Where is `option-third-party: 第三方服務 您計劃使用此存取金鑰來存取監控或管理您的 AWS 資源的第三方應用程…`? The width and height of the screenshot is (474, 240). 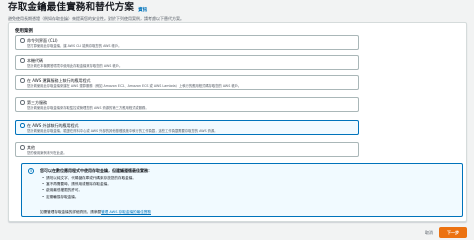 option-third-party: 第三方服務 您計劃使用此存取金鑰來存取監控或管理您的 AWS 資源的第三方應用程… is located at coordinates (187, 104).